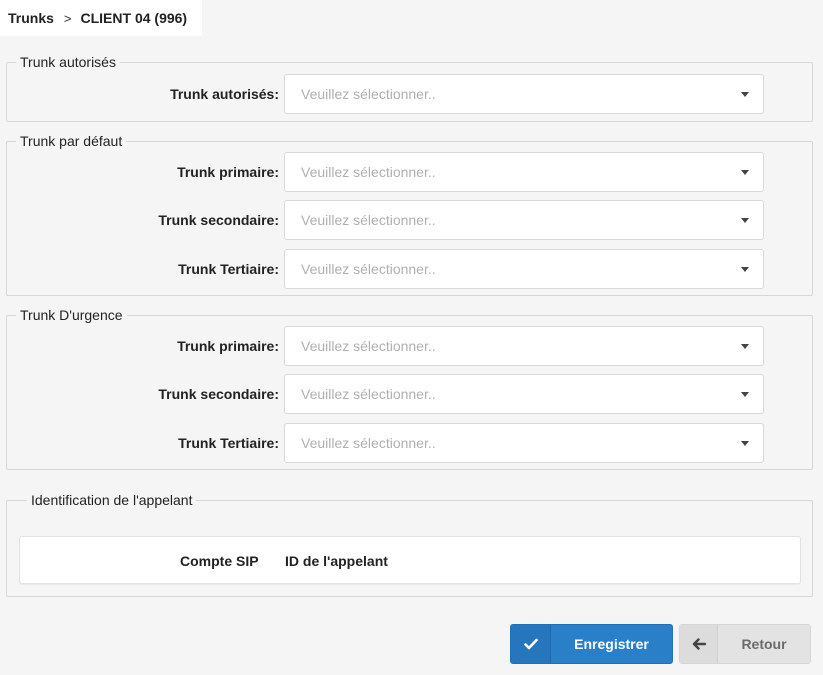 The image size is (823, 675). Describe the element at coordinates (224, 94) in the screenshot. I see `field-label: Trunk autorisés:` at that location.